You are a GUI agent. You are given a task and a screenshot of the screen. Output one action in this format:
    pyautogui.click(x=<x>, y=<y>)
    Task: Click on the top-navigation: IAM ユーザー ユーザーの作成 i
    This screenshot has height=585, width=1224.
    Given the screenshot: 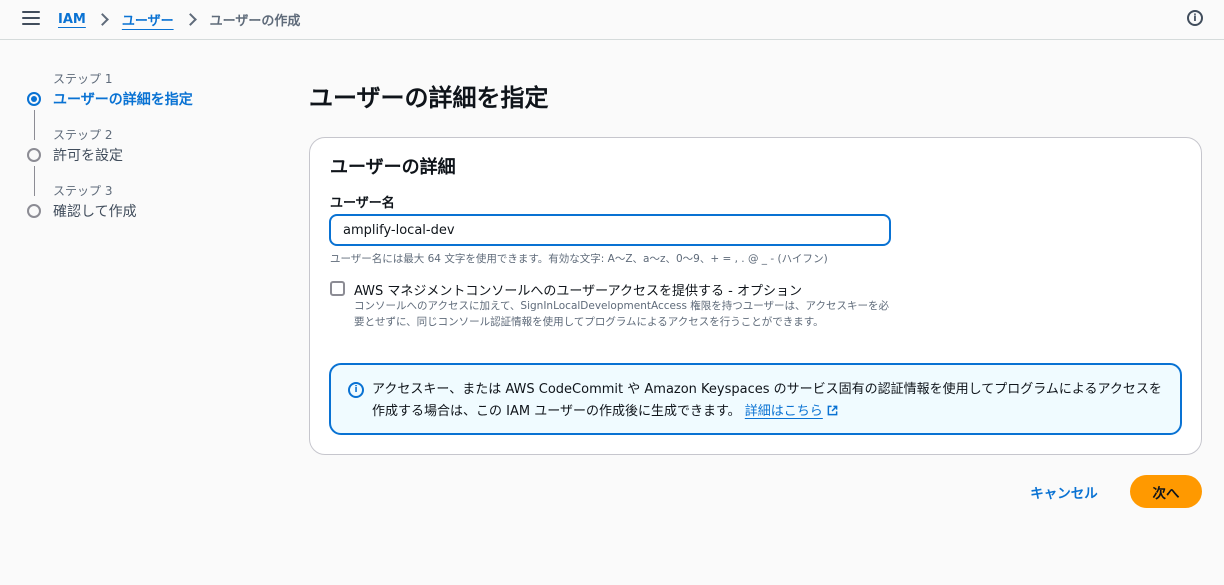 What is the action you would take?
    pyautogui.click(x=612, y=20)
    